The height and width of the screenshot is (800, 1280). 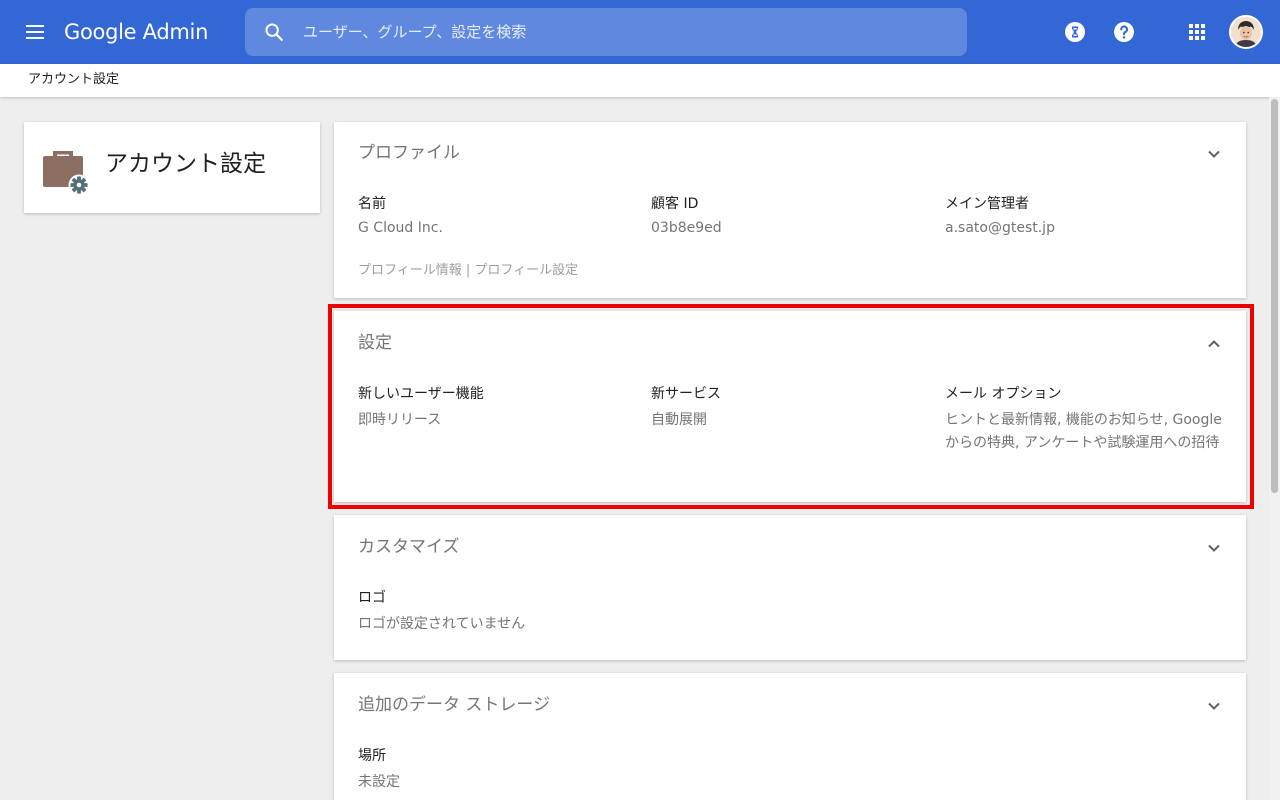 I want to click on field-label-email-options: メール オプション, so click(x=1003, y=394).